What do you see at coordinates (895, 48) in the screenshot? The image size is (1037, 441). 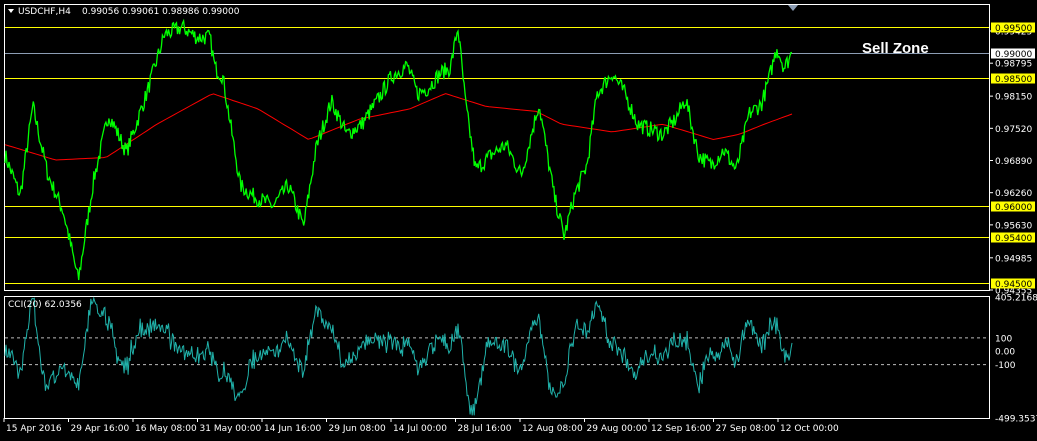 I see `sell-zone-label: Sell Zone` at bounding box center [895, 48].